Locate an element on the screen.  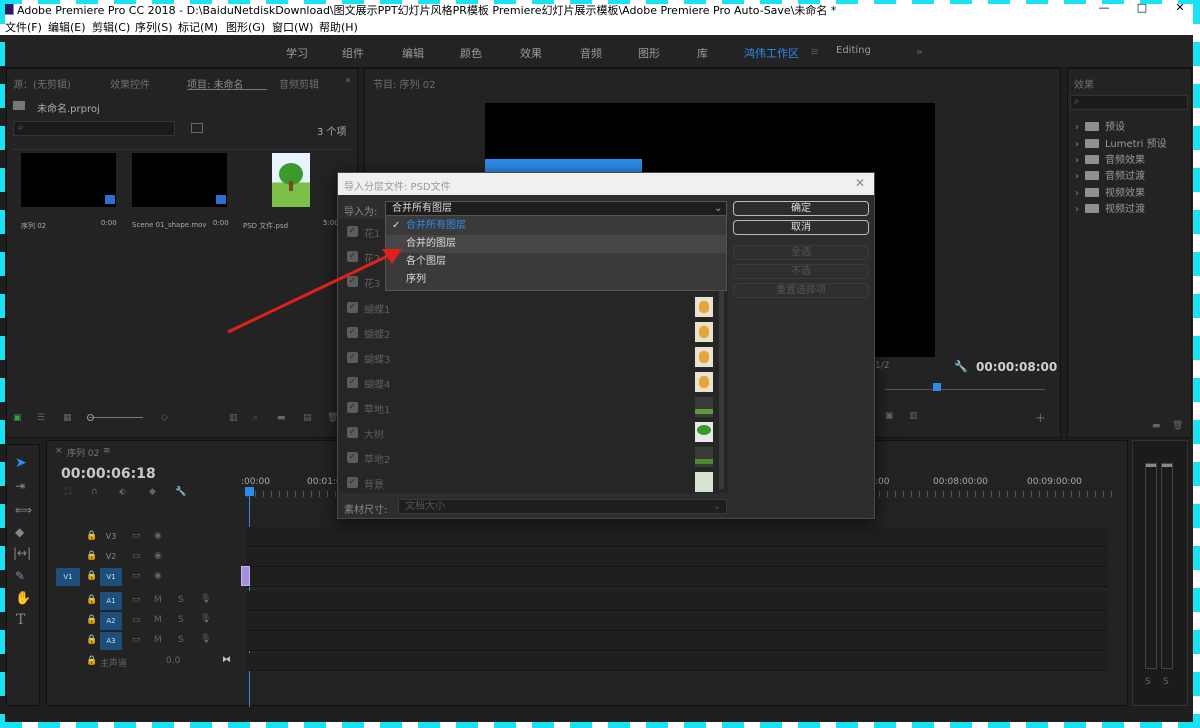
search-input: ⌕ is located at coordinates (94, 128).